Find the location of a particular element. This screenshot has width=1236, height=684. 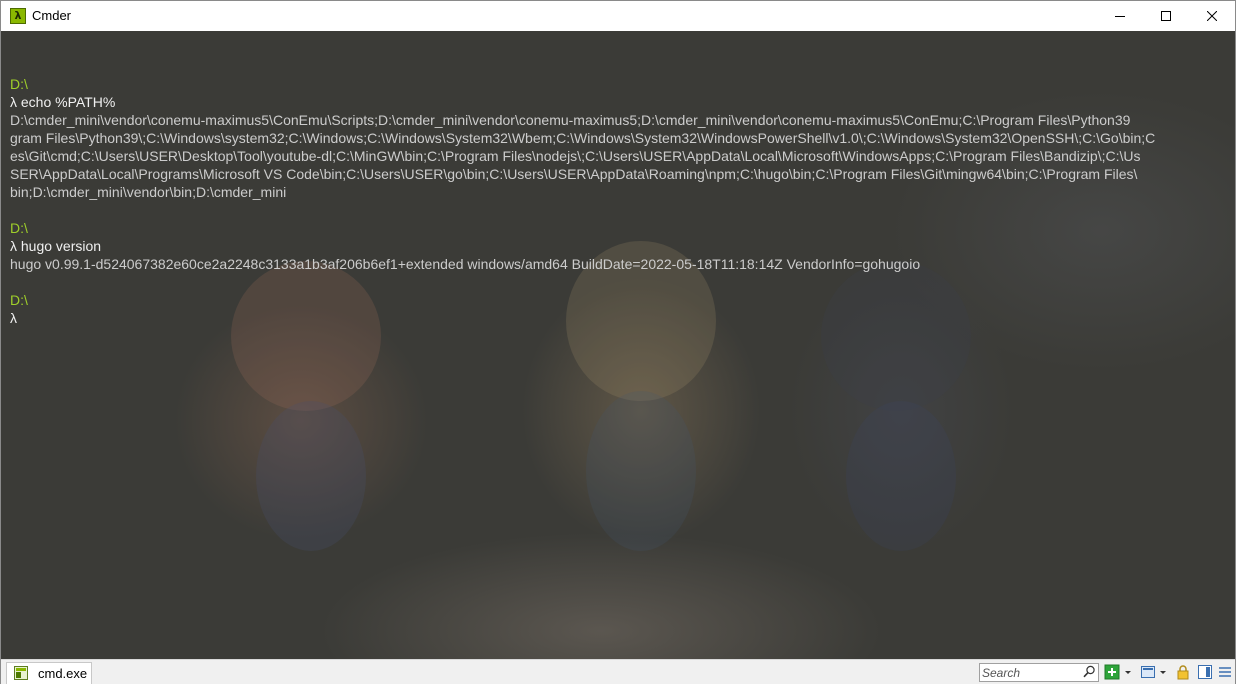

background-body-middle is located at coordinates (641, 471).